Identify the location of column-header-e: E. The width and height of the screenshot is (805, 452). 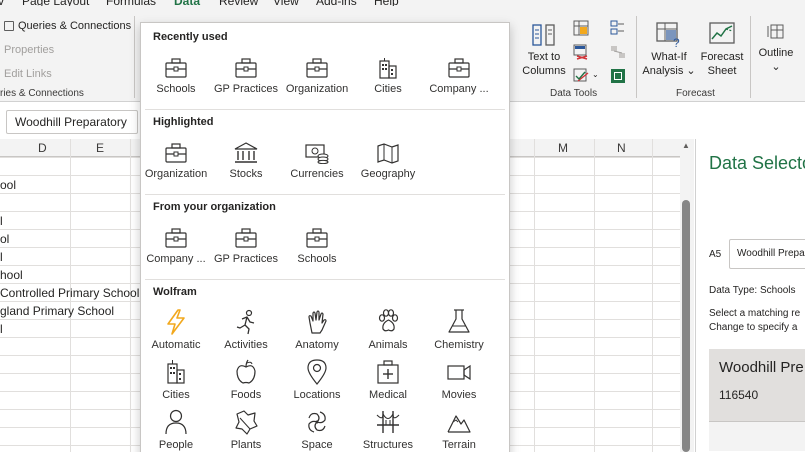
(100, 148).